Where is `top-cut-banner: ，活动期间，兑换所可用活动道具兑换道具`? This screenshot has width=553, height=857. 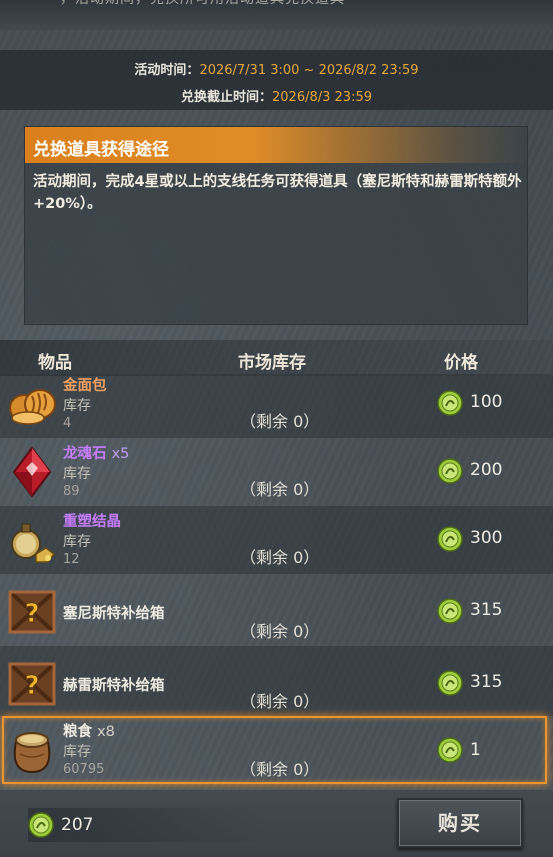
top-cut-banner: ，活动期间，兑换所可用活动道具兑换道具 is located at coordinates (276, 15).